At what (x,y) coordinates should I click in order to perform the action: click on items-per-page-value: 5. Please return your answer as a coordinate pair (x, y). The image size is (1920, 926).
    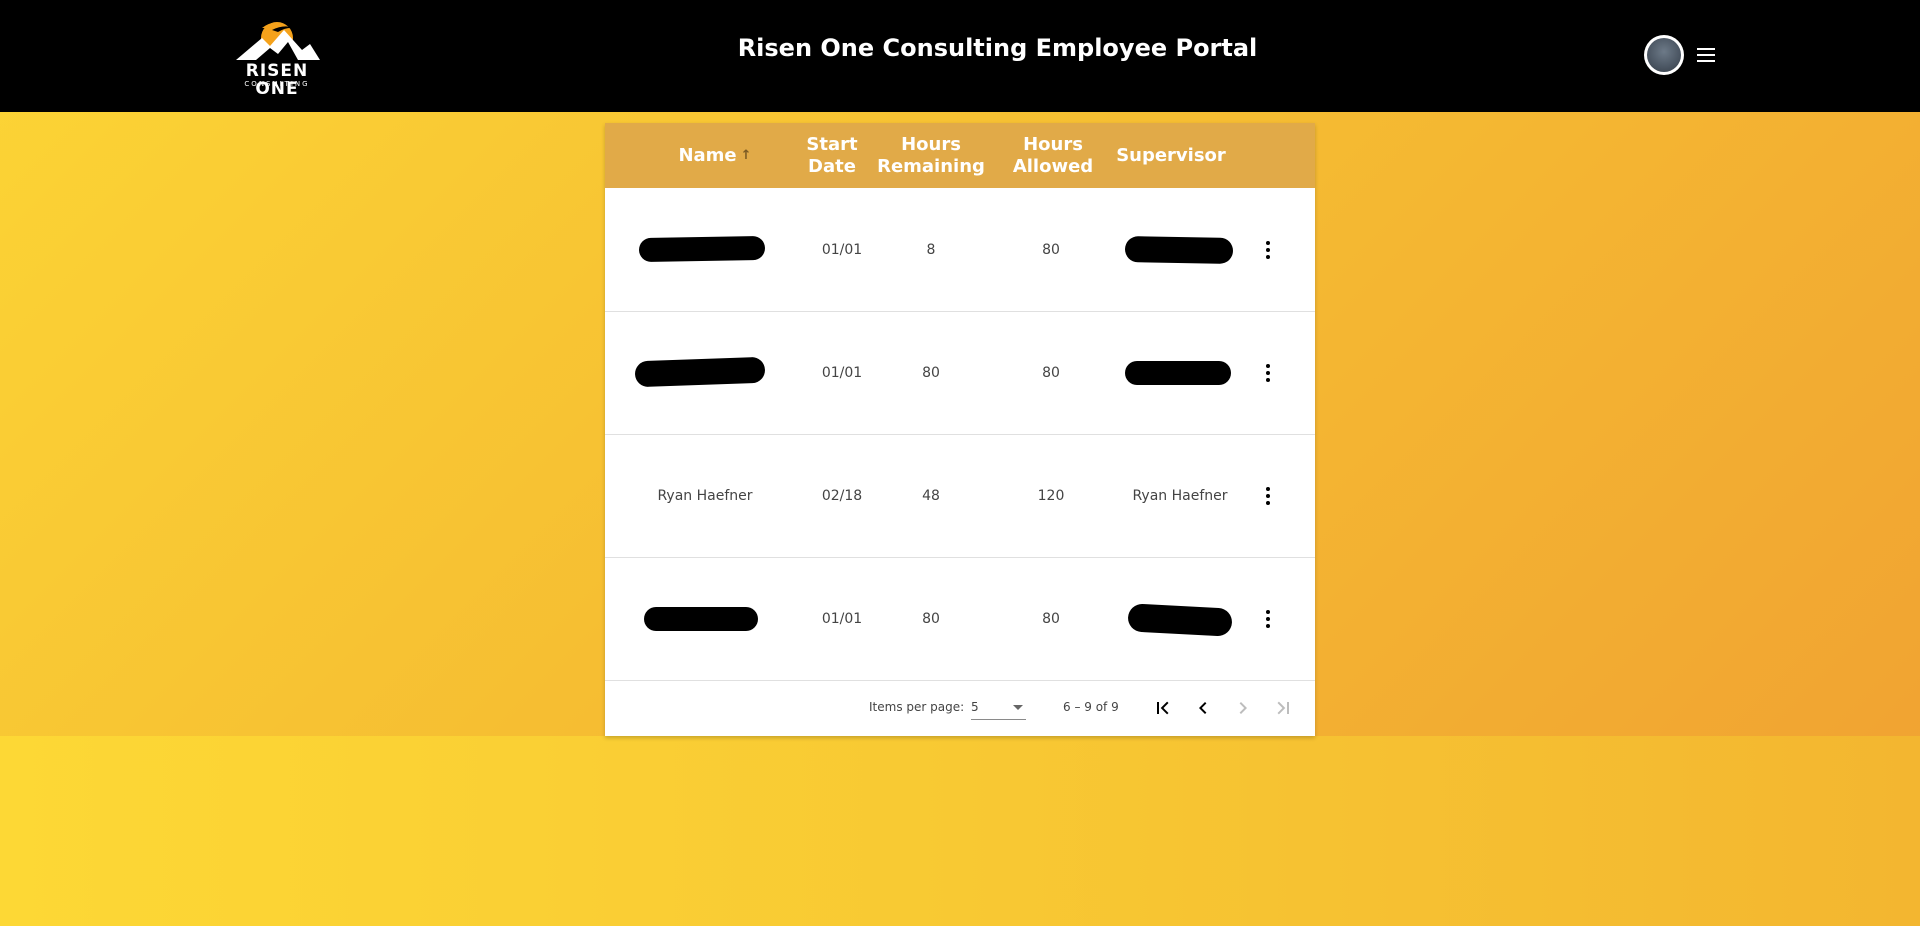
    Looking at the image, I should click on (975, 707).